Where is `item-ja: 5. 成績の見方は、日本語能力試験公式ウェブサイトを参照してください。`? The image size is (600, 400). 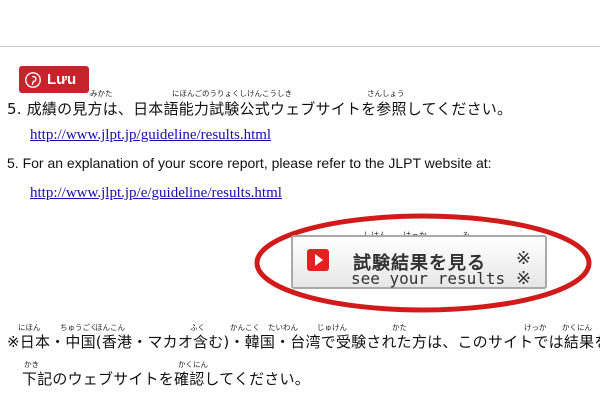
item-ja: 5. 成績の見方は、日本語能力試験公式ウェブサイトを参照してください。 is located at coordinates (259, 108).